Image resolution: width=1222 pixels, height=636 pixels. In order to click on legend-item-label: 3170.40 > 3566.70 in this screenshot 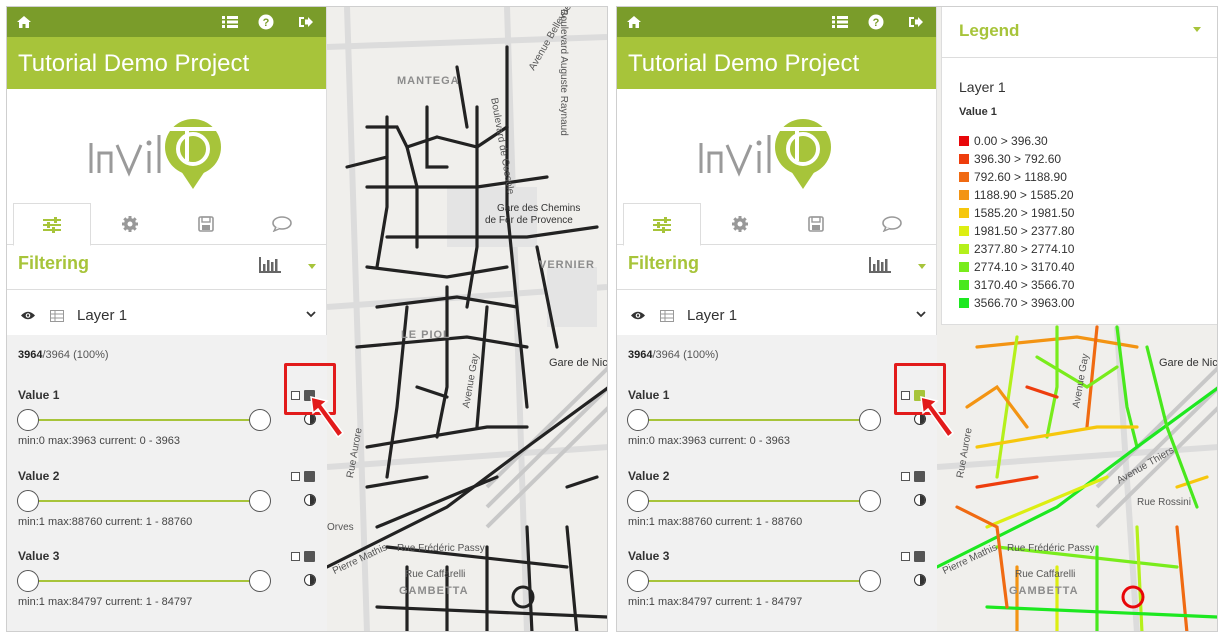, I will do `click(1024, 285)`.